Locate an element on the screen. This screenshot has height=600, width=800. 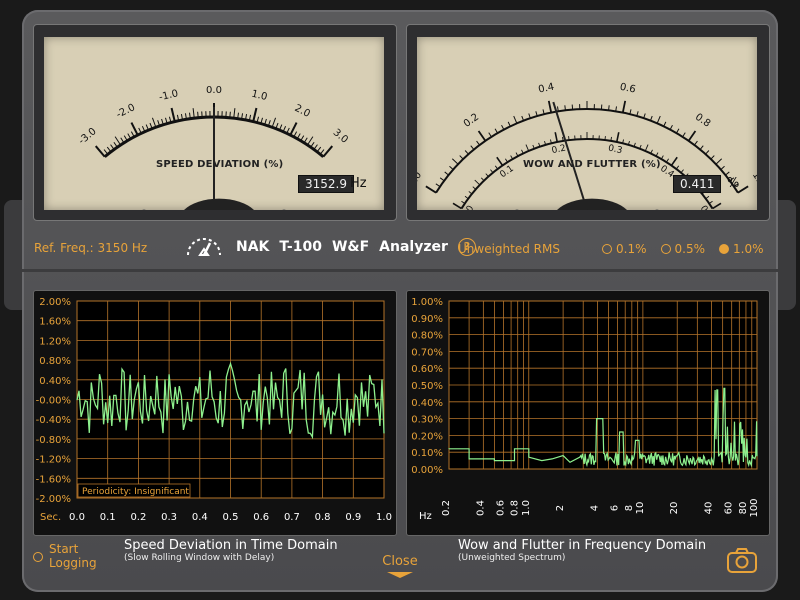
y-tick-label: 0.20% is located at coordinates (427, 436).